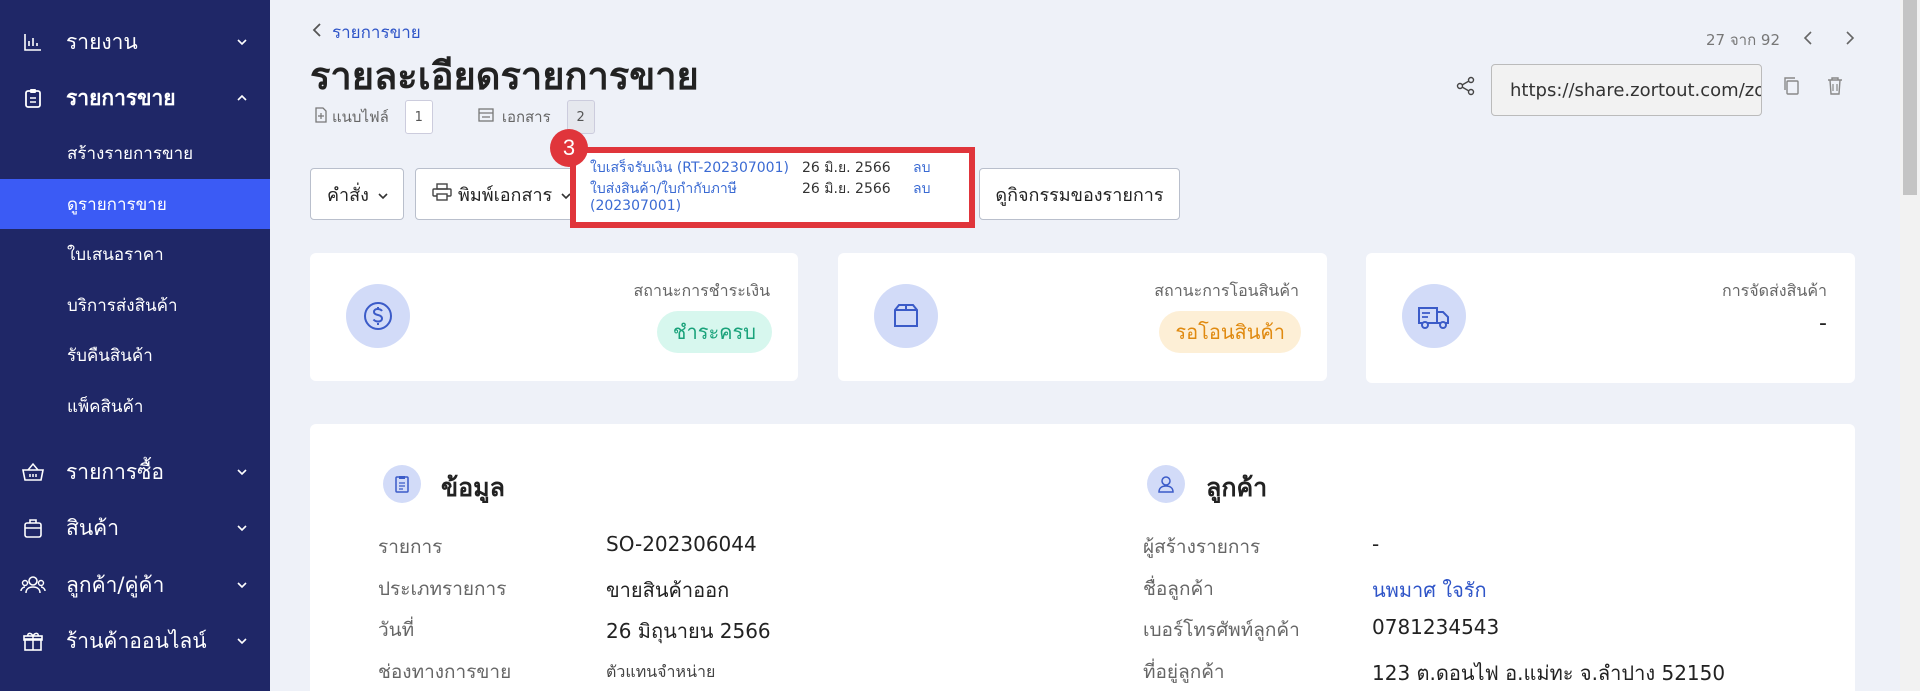 The height and width of the screenshot is (691, 1920). I want to click on sidebar-sub-shipping: บริการส่งสินค้า, so click(135, 305).